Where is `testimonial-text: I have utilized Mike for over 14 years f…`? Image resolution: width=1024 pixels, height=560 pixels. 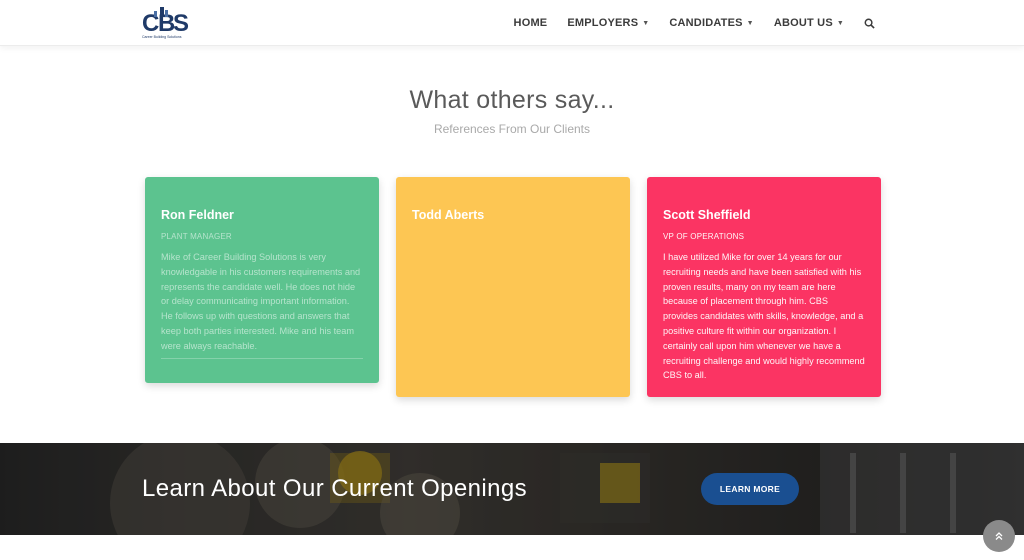
testimonial-text: I have utilized Mike for over 14 years f… is located at coordinates (764, 316).